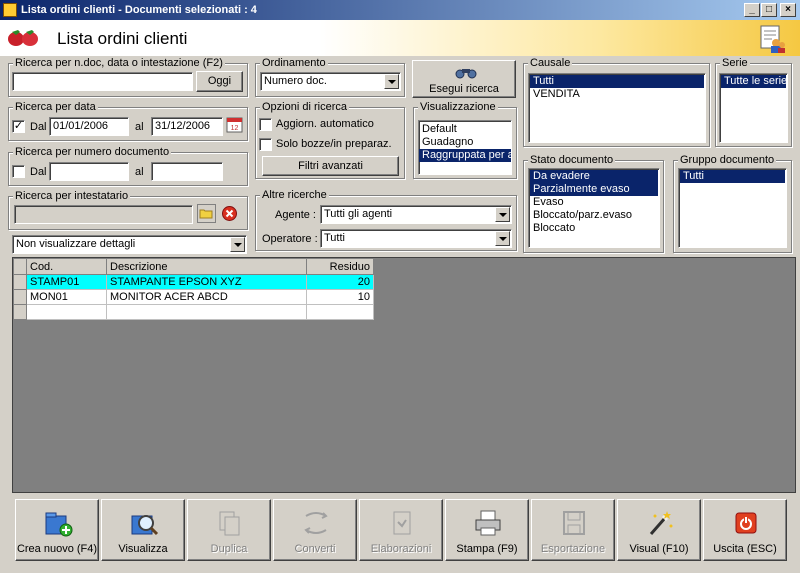 The width and height of the screenshot is (800, 573). Describe the element at coordinates (66, 297) in the screenshot. I see `cell-code: MON01` at that location.